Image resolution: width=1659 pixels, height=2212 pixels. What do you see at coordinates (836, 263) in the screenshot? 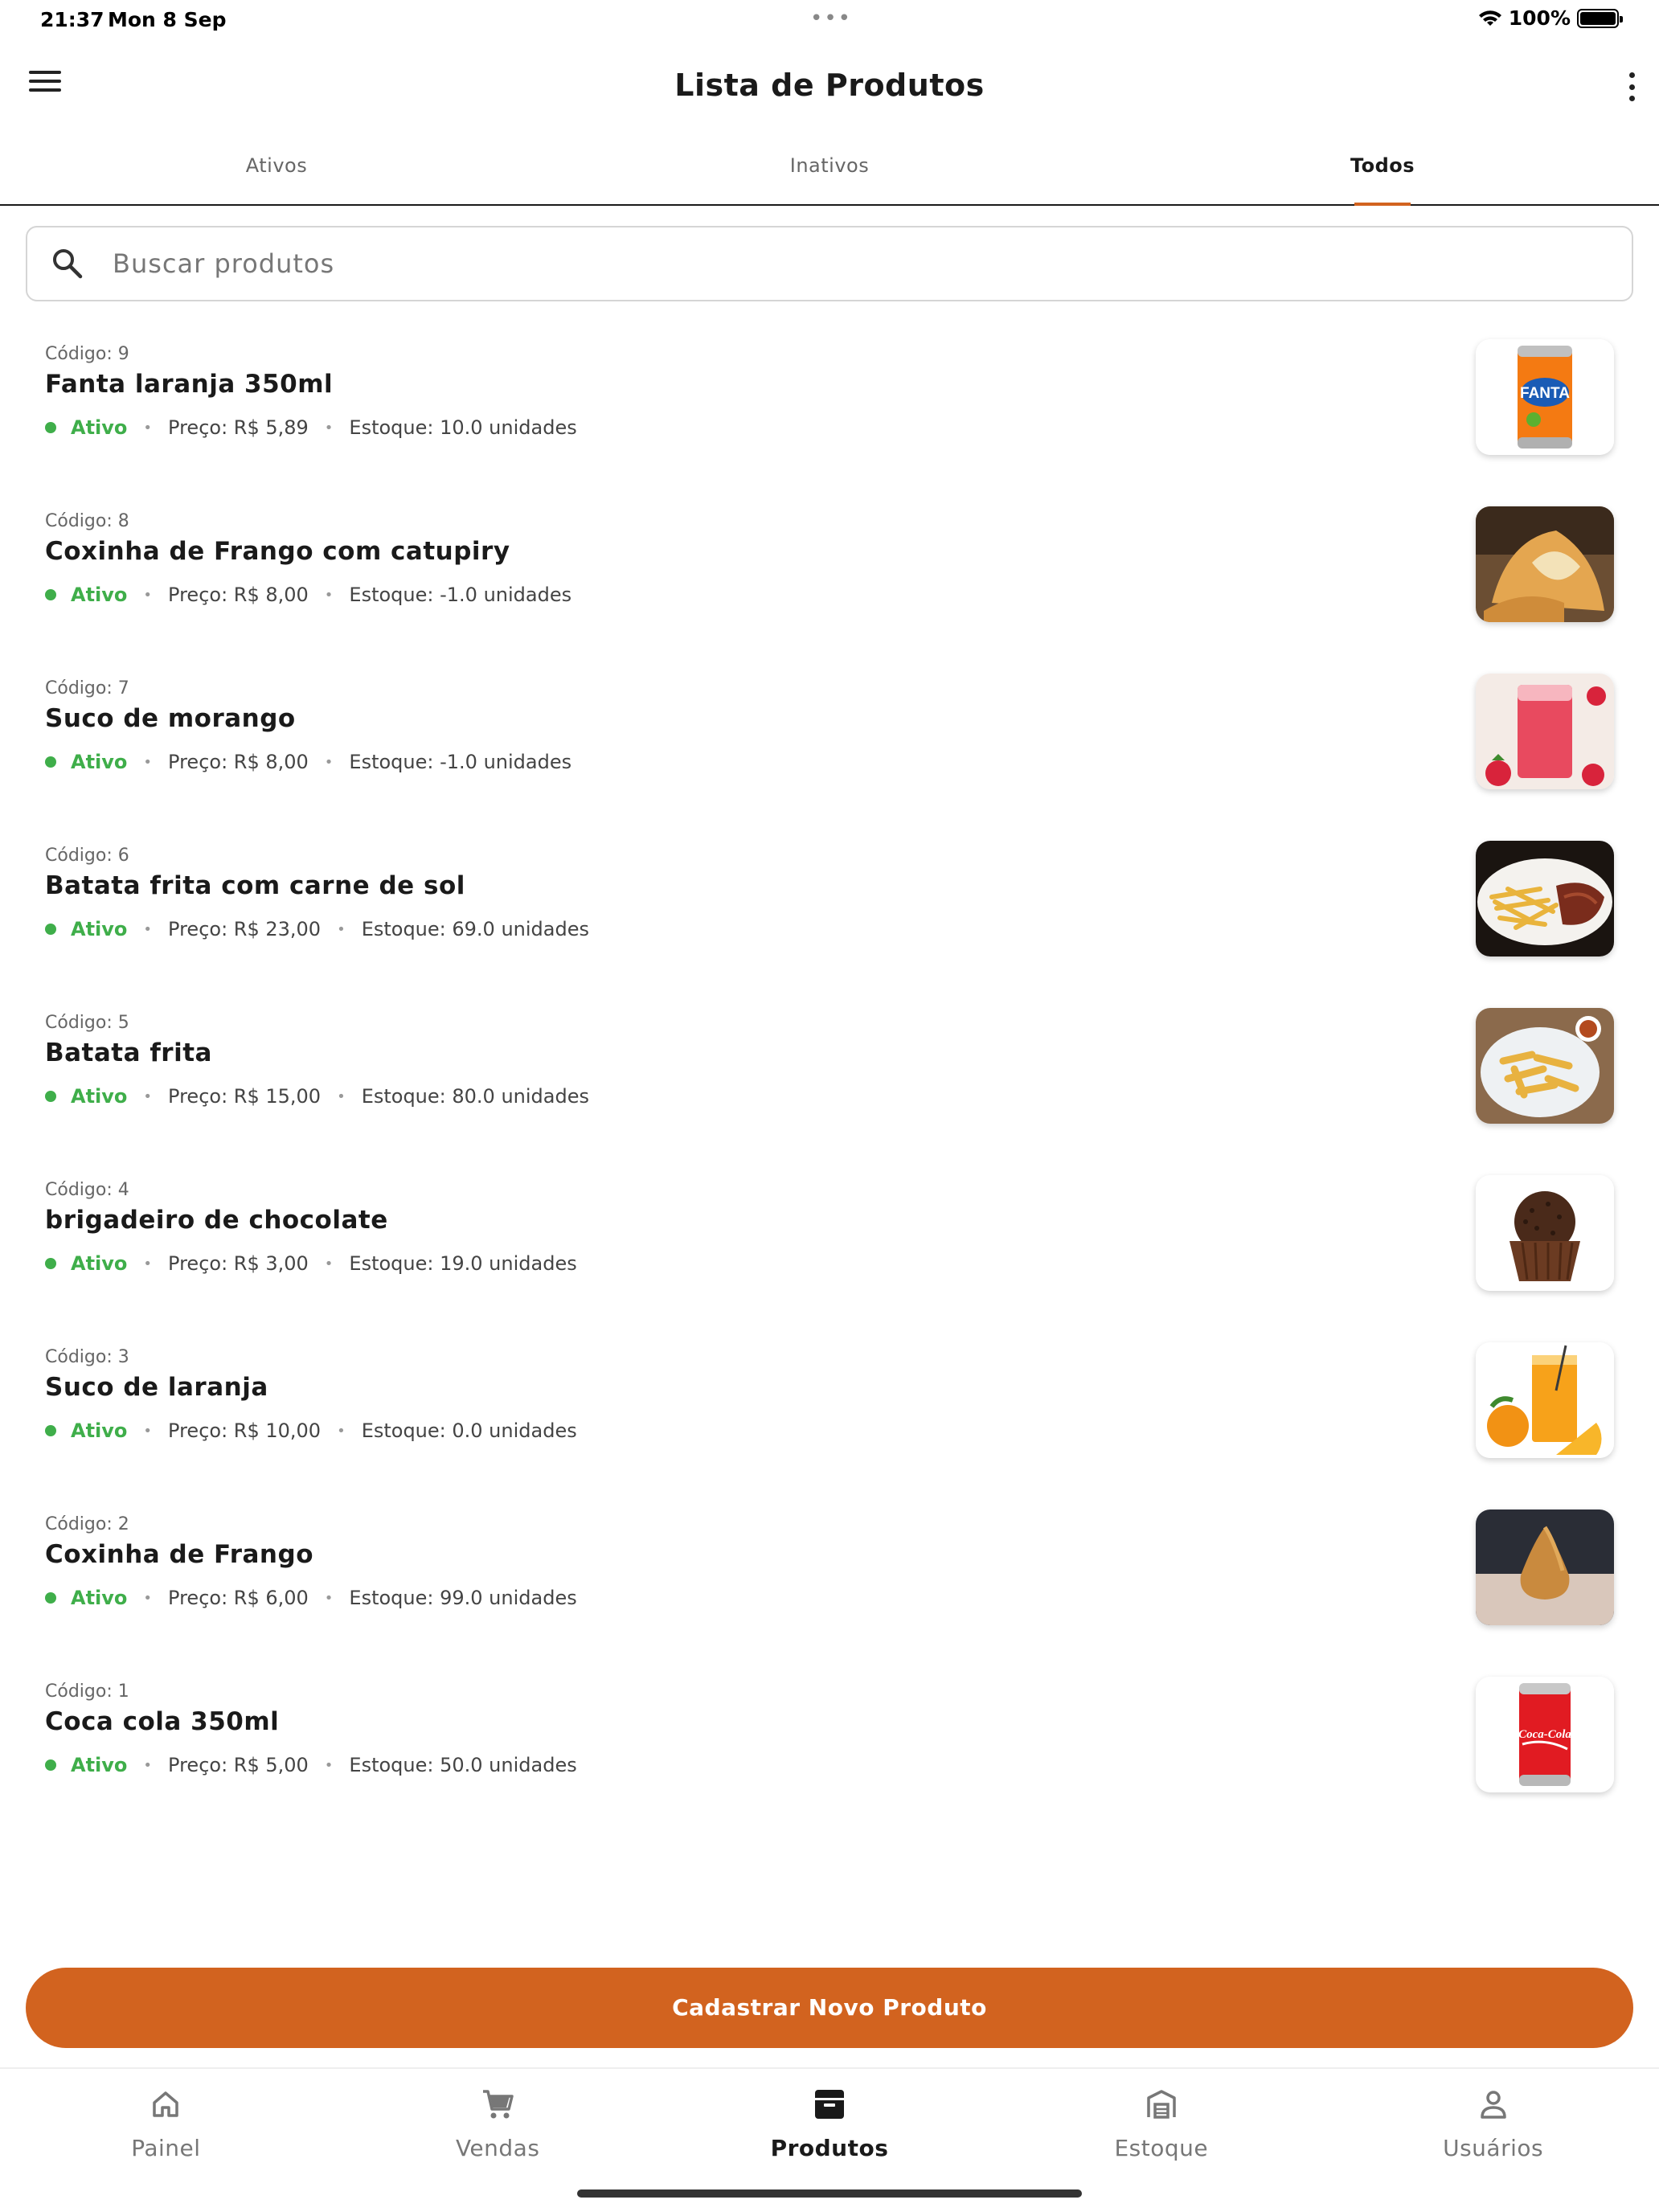
I see `search-input` at bounding box center [836, 263].